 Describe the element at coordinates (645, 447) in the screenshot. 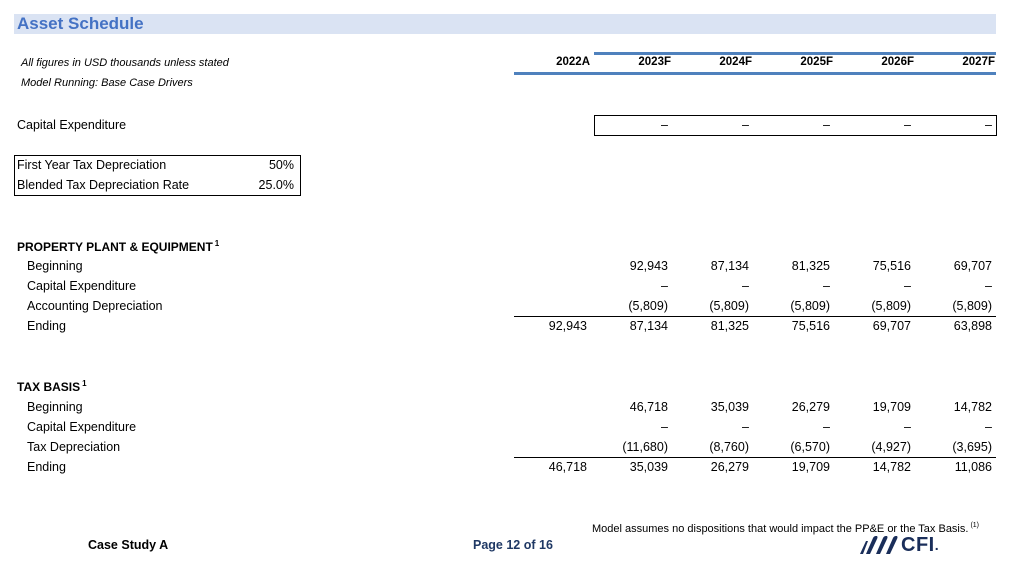

I see `tax-basis-cell: (11,680)` at that location.